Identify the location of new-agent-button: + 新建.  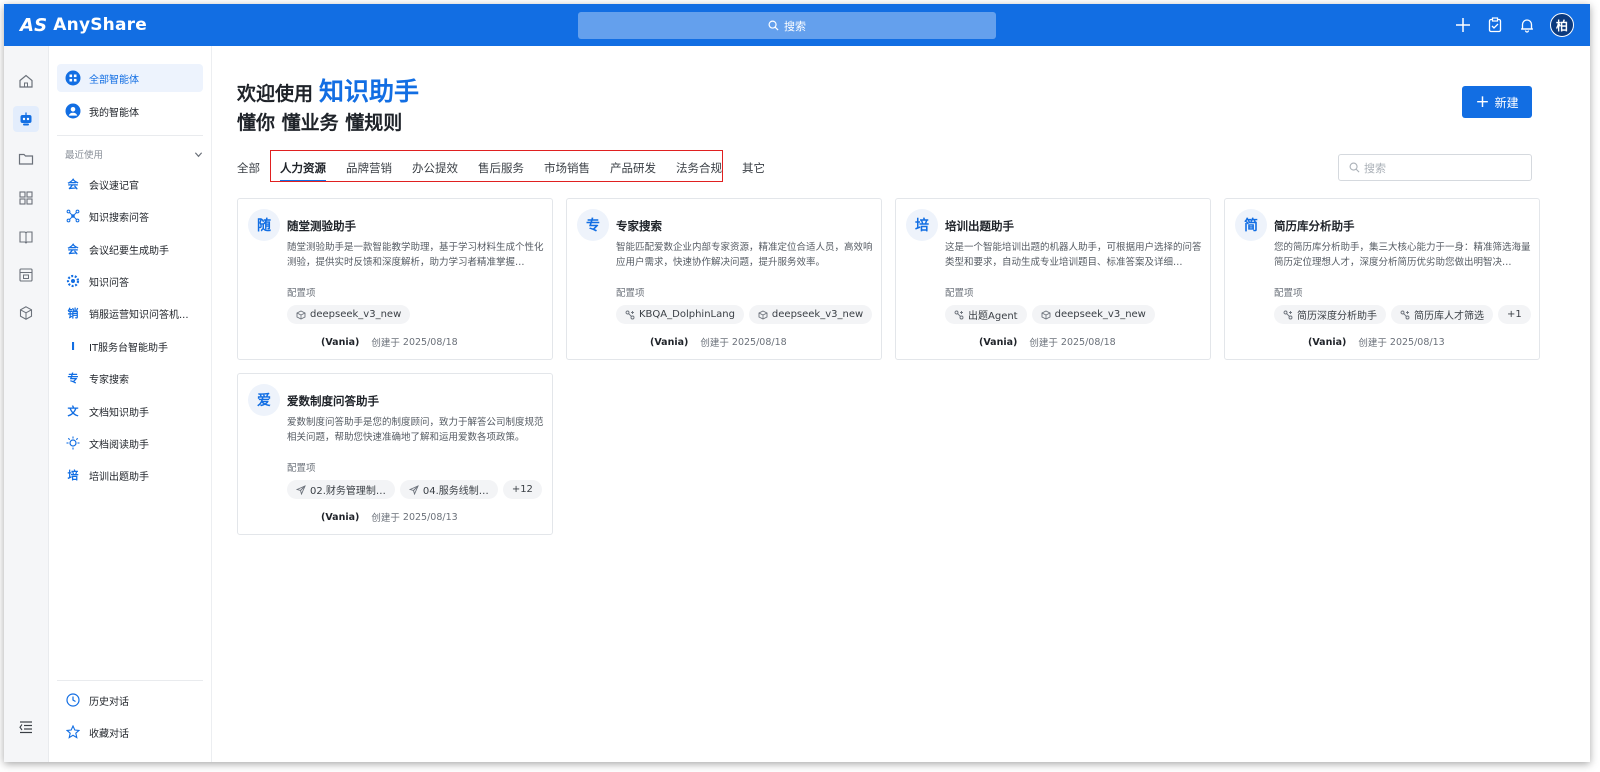
(1497, 102).